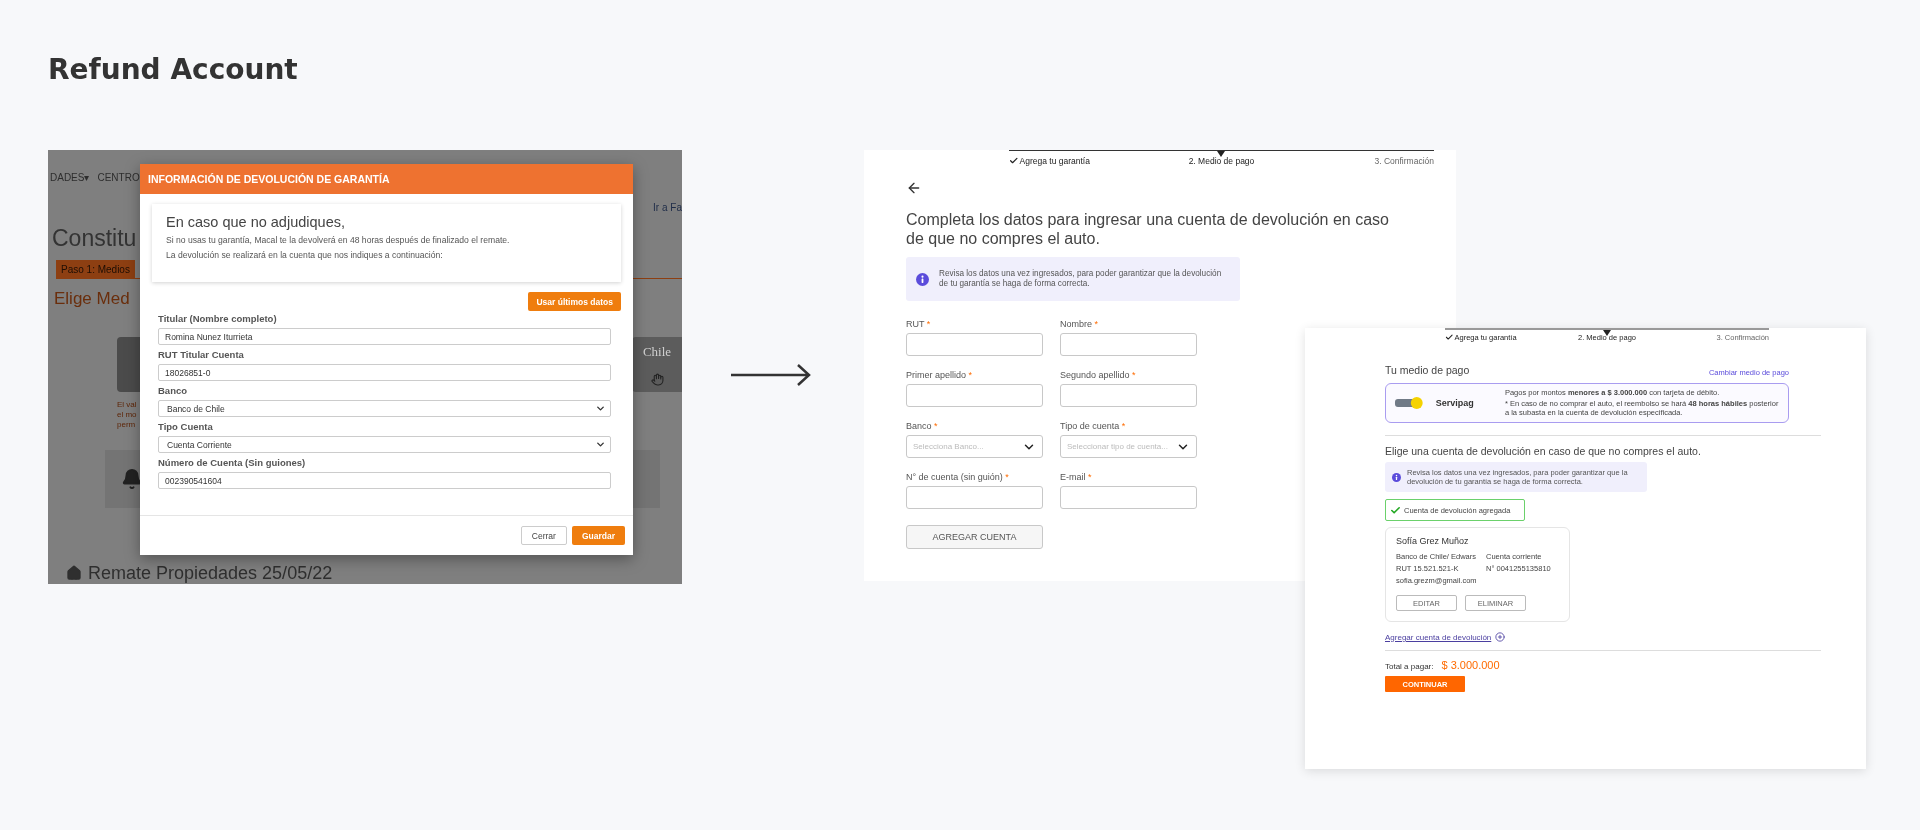 The width and height of the screenshot is (1920, 830). Describe the element at coordinates (1080, 325) in the screenshot. I see `field-label: Nombre *` at that location.